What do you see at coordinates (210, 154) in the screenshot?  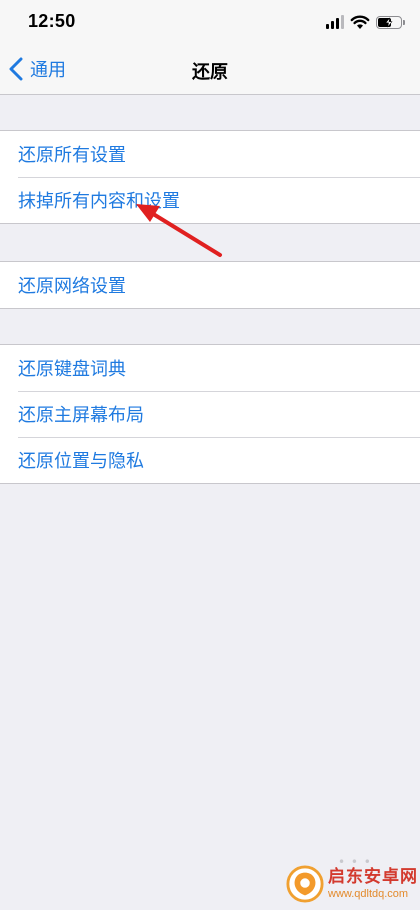 I see `reset-all-settings-row: 还原所有设置` at bounding box center [210, 154].